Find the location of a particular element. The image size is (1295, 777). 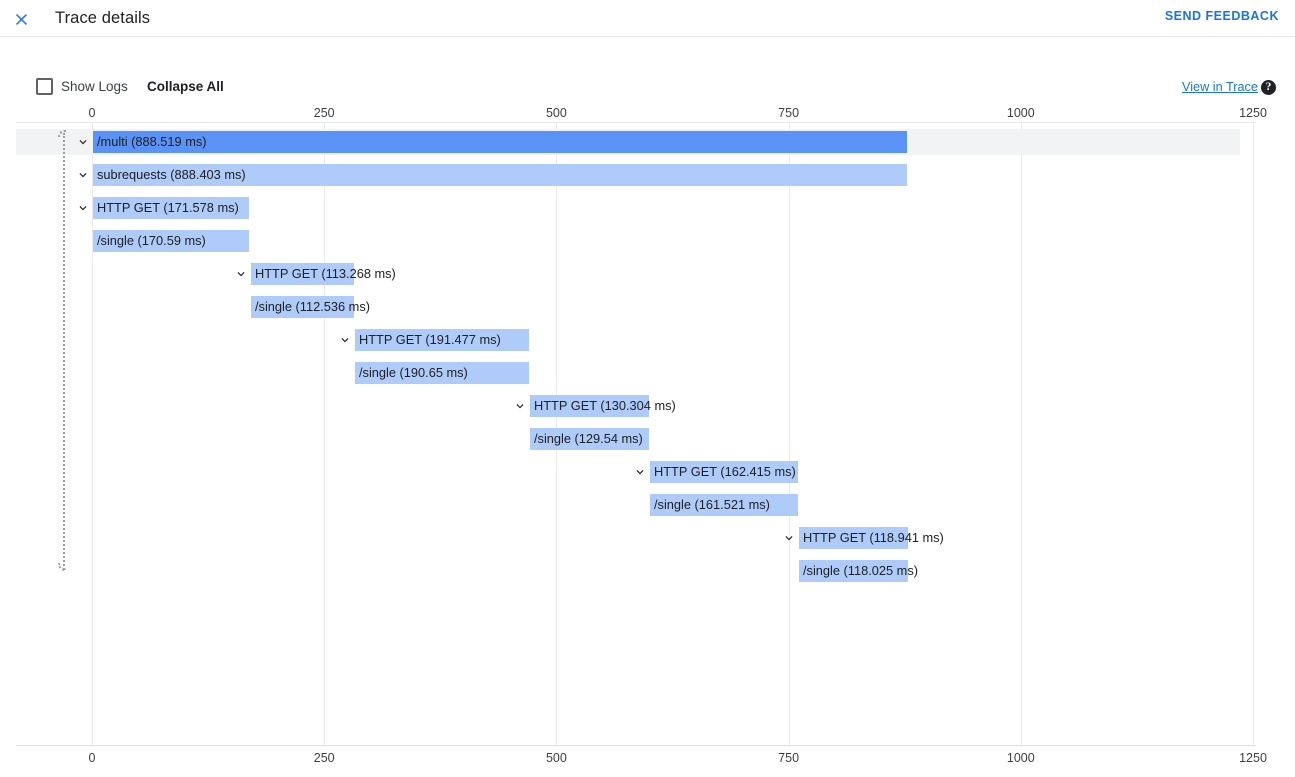

span-row: /multi (888.519 ms) is located at coordinates (647, 142).